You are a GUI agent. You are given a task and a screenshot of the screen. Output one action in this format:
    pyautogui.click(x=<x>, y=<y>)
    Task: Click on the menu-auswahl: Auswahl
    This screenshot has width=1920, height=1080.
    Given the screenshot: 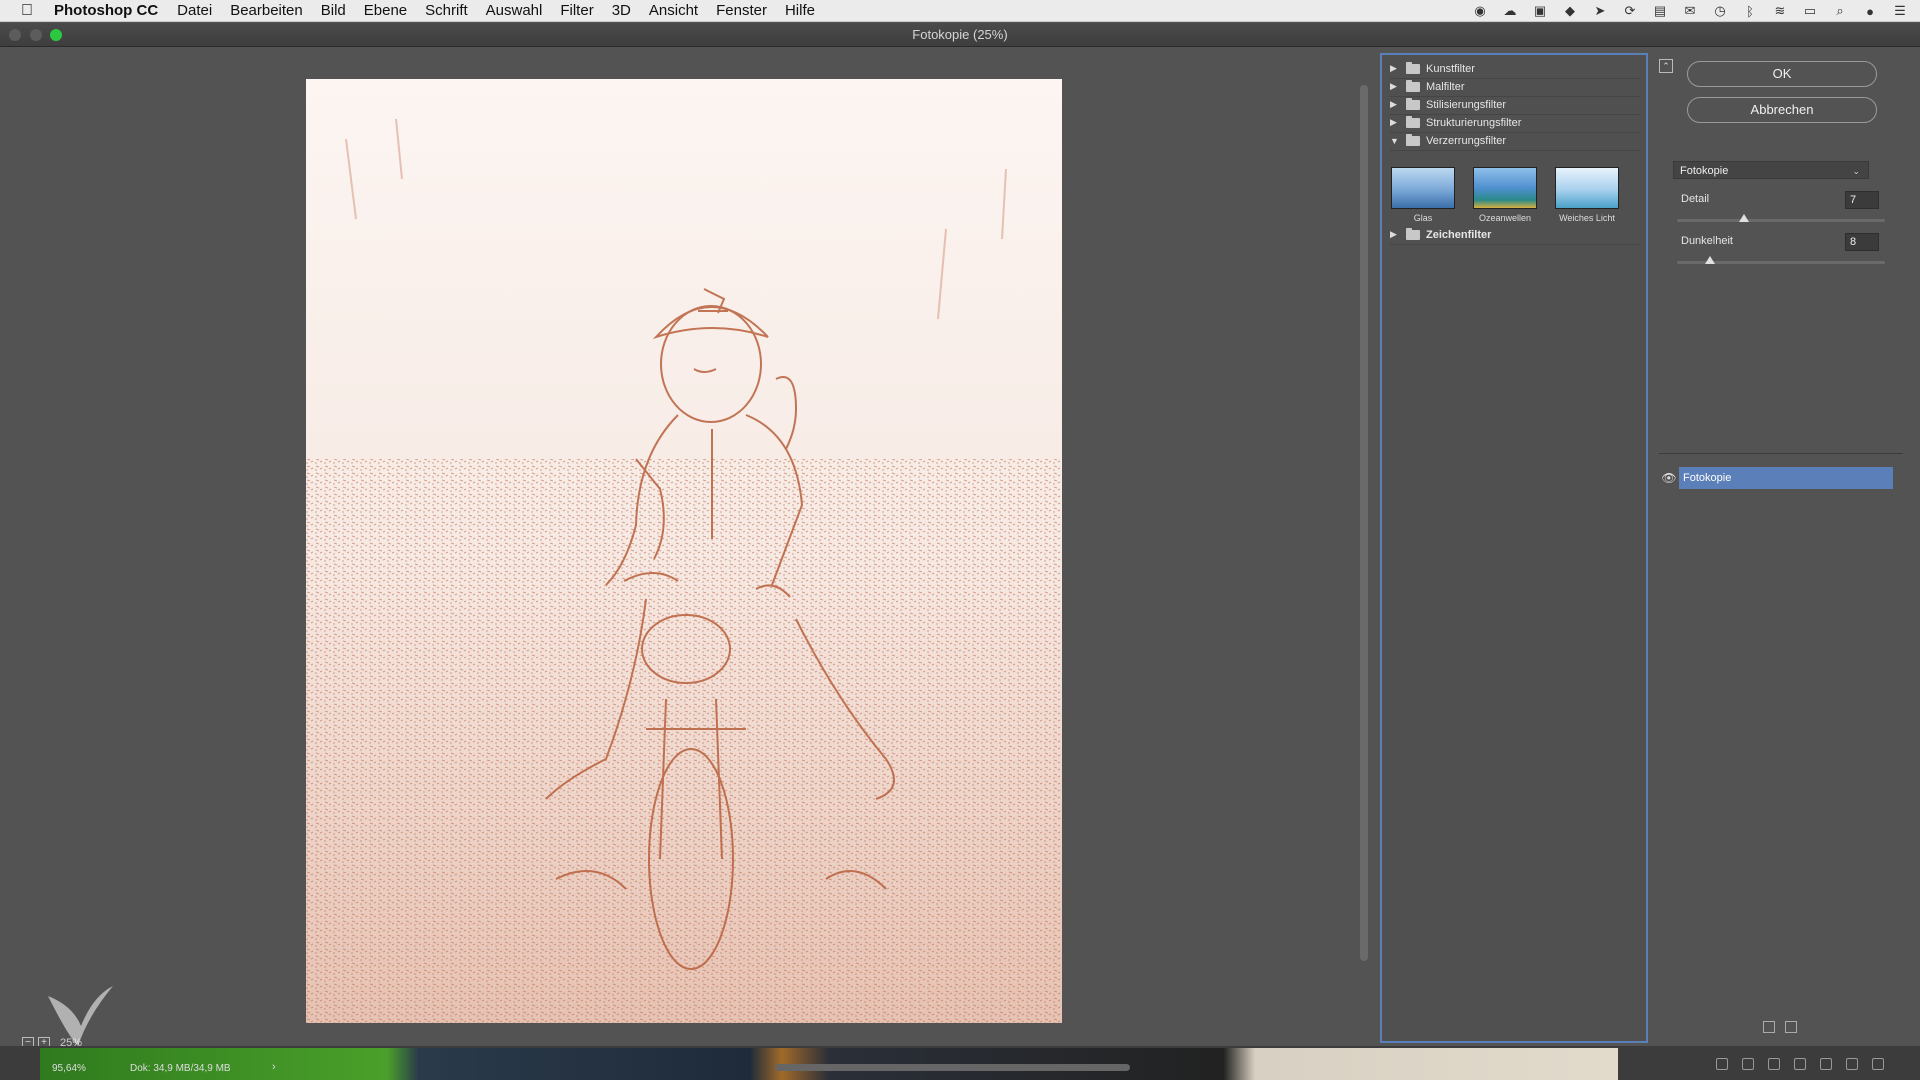 What is the action you would take?
    pyautogui.click(x=514, y=11)
    